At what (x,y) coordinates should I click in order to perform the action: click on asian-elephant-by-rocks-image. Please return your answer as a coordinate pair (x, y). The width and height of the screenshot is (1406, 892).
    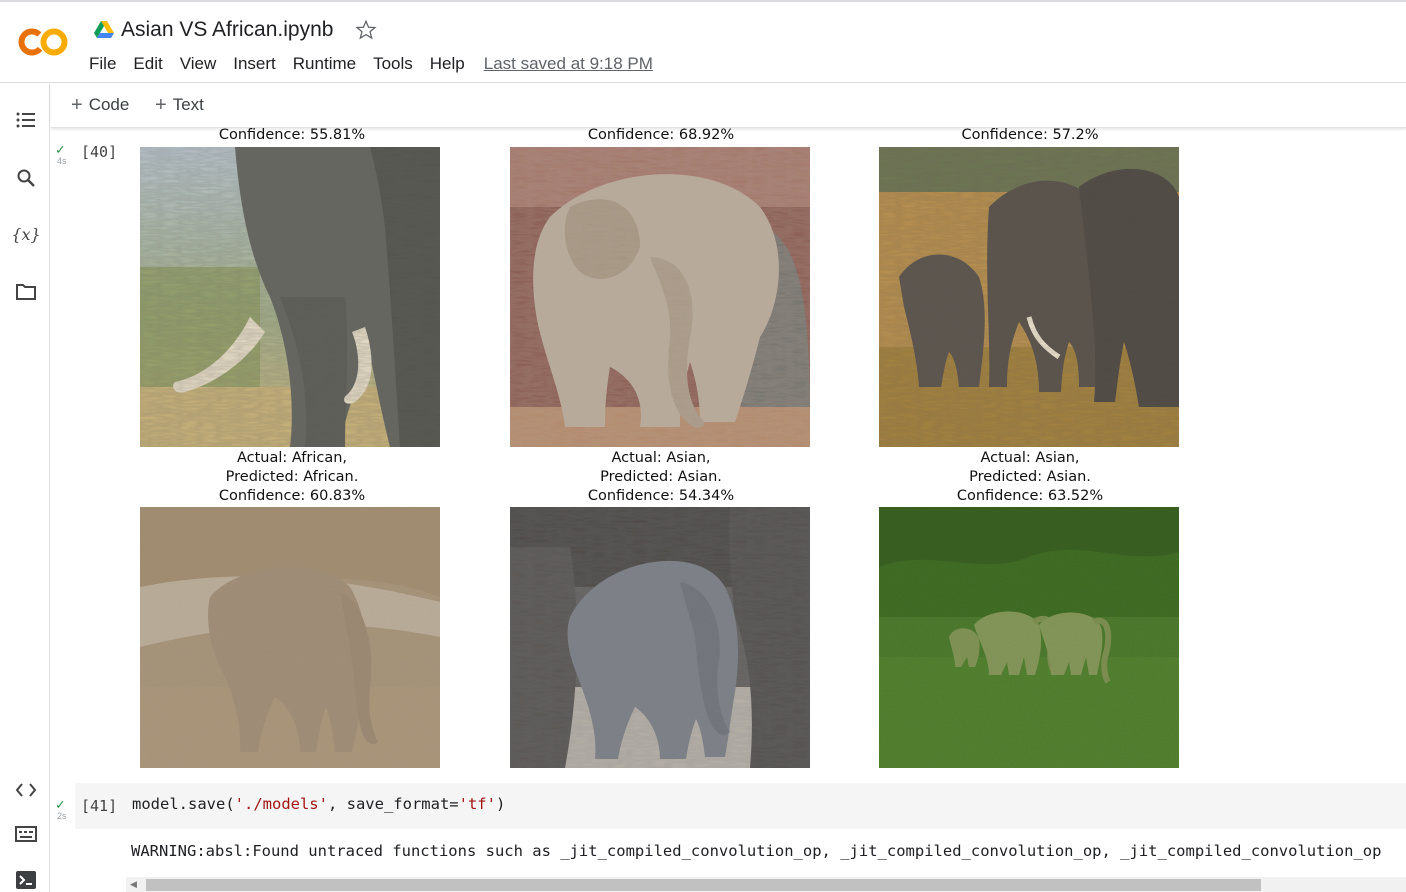
    Looking at the image, I should click on (660, 297).